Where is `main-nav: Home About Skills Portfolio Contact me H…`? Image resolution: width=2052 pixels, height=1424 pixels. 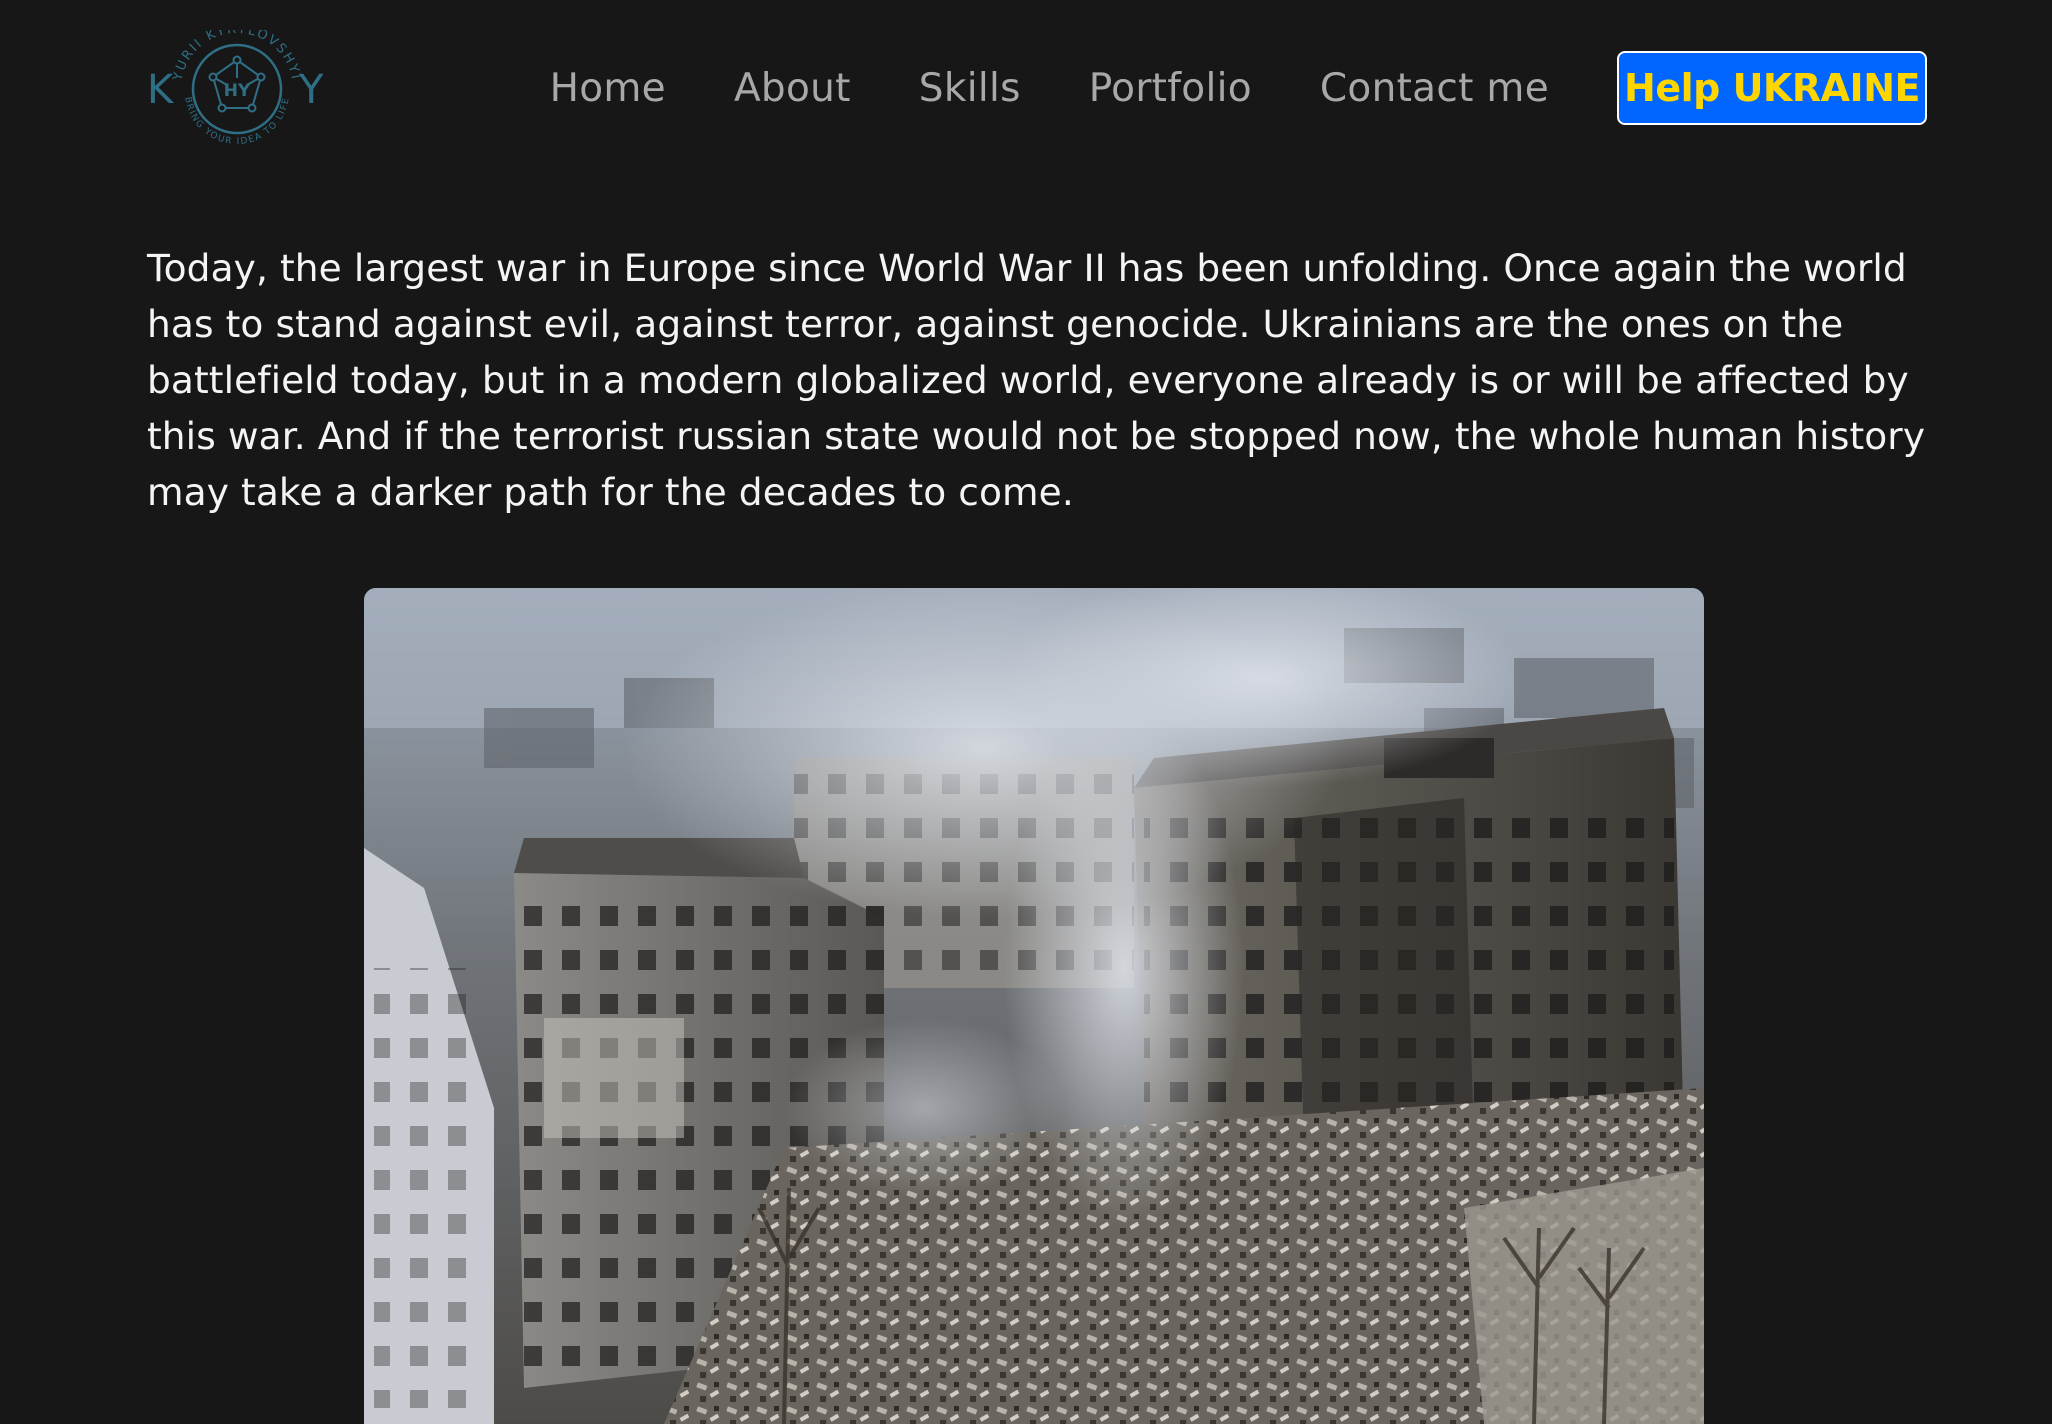 main-nav: Home About Skills Portfolio Contact me H… is located at coordinates (1238, 88).